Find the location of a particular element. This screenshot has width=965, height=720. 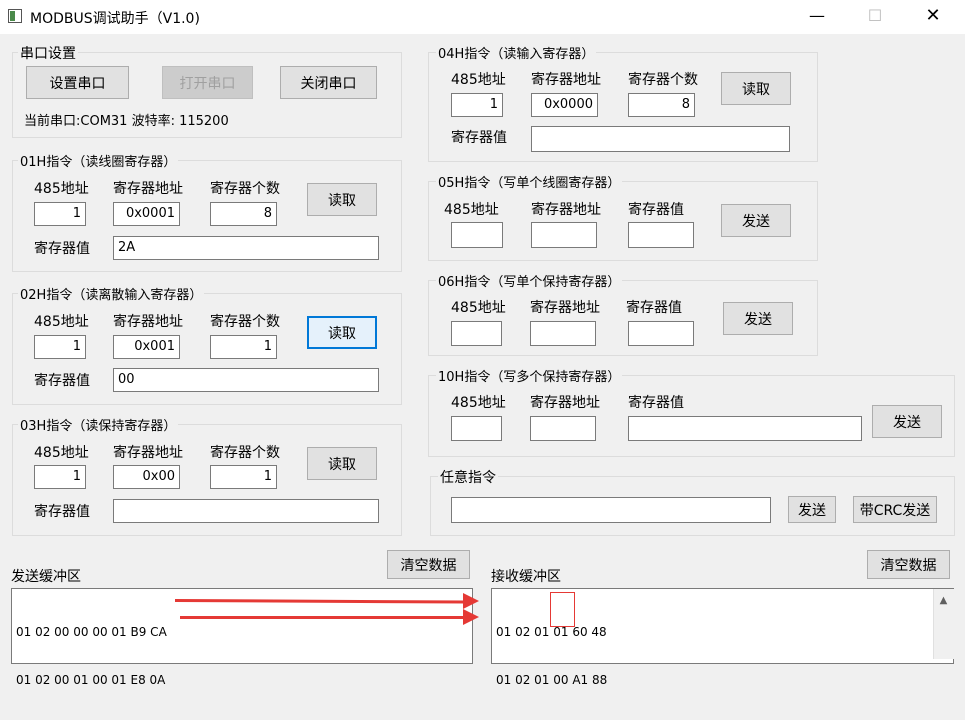

cmd03-count-input: 1 is located at coordinates (243, 477).